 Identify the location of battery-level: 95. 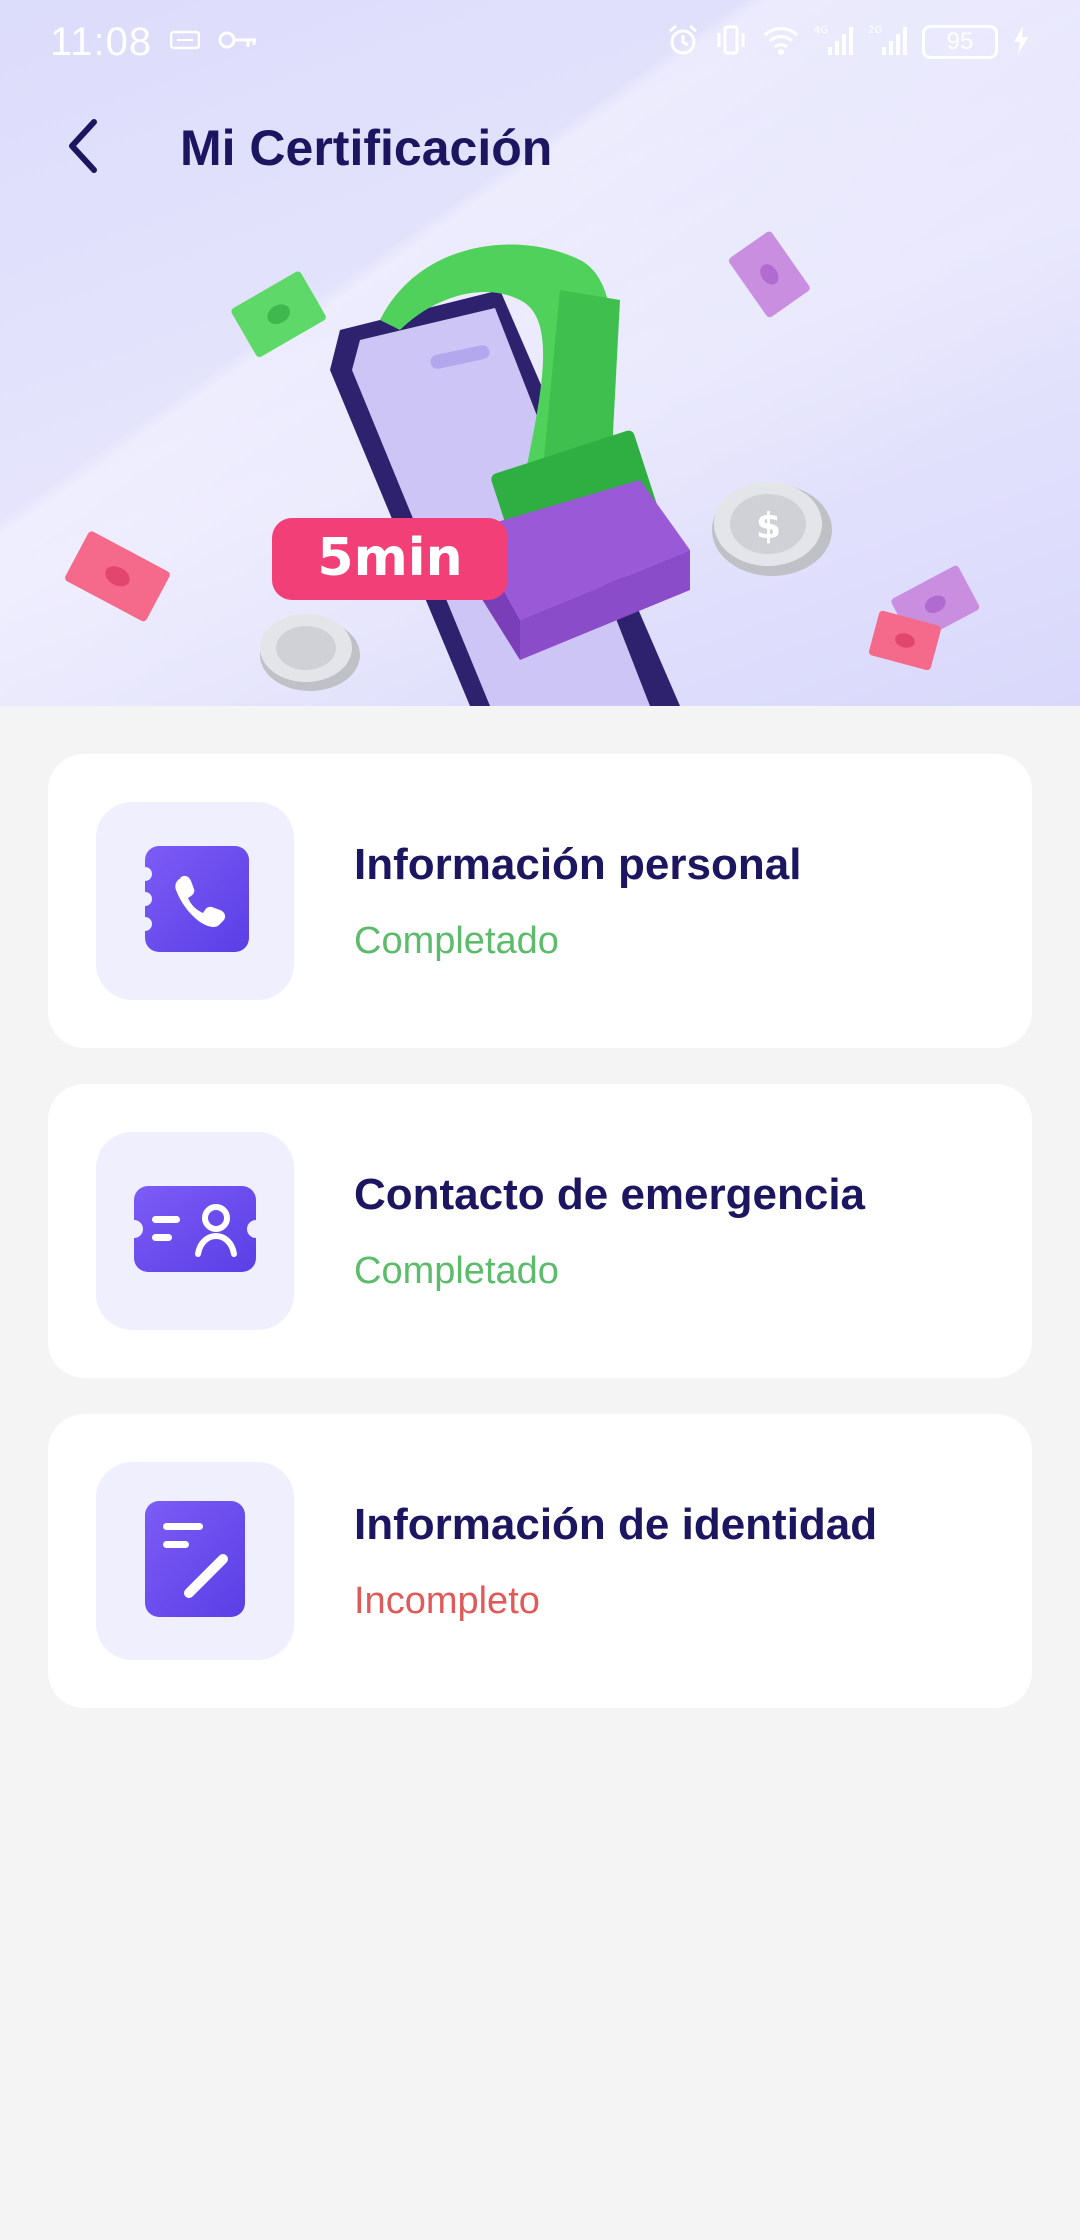
(960, 41).